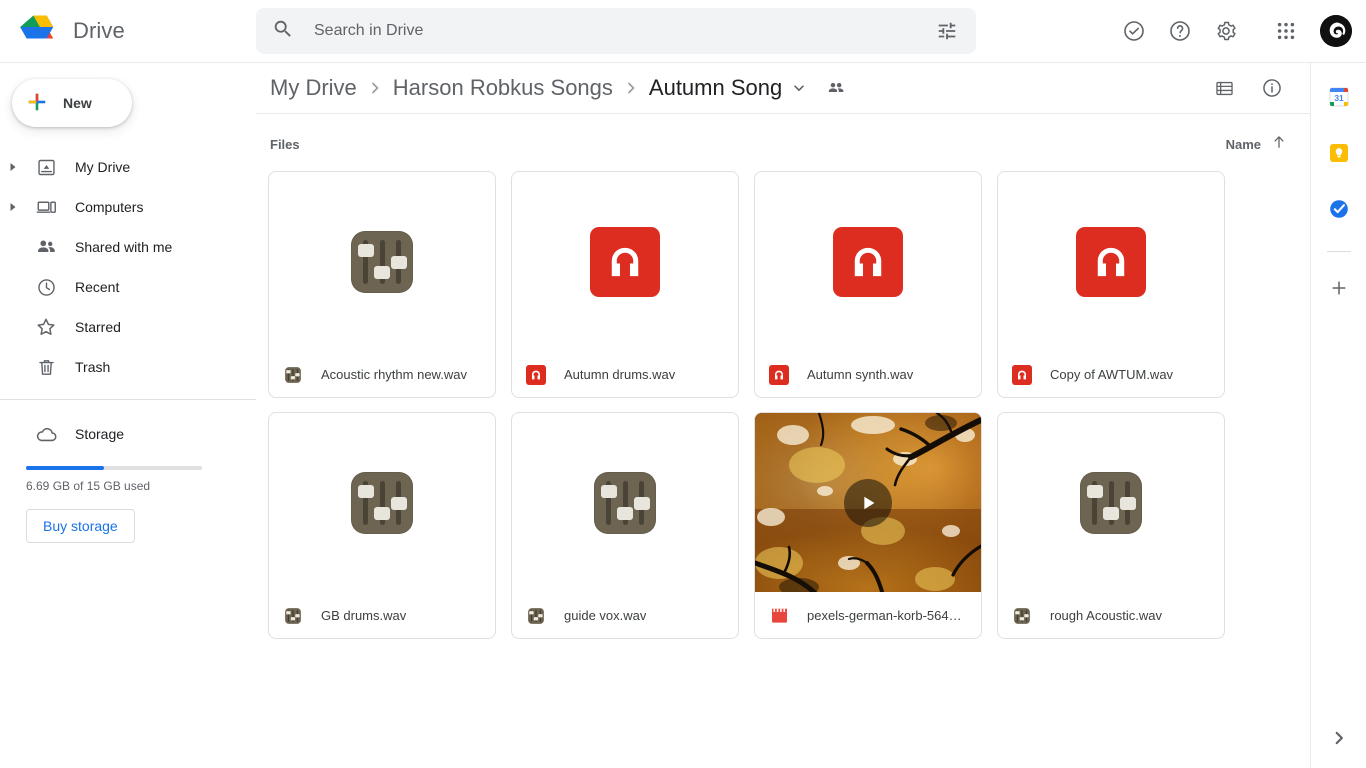  Describe the element at coordinates (128, 434) in the screenshot. I see `storage-link: Storage` at that location.